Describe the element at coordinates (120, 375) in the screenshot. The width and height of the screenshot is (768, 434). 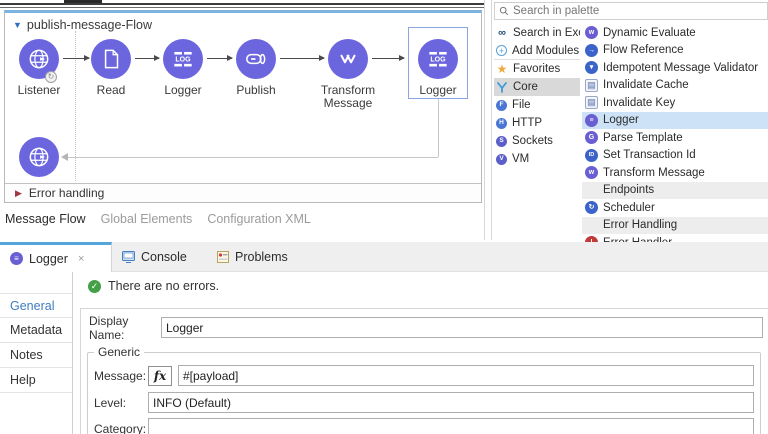
I see `message-label: Message:` at that location.